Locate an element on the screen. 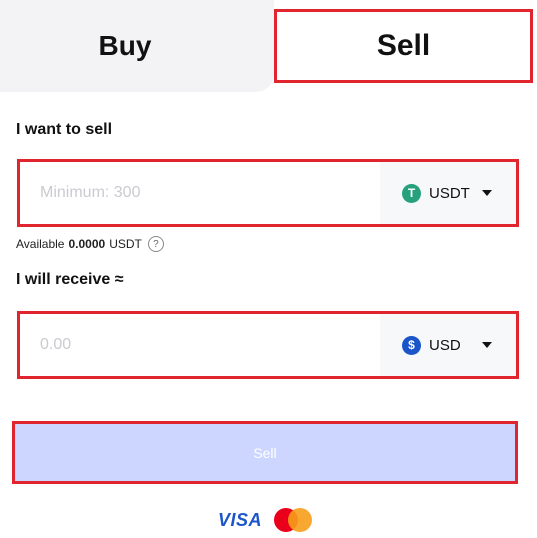 Image resolution: width=537 pixels, height=538 pixels. sell-currency-select: T USDT is located at coordinates (448, 193).